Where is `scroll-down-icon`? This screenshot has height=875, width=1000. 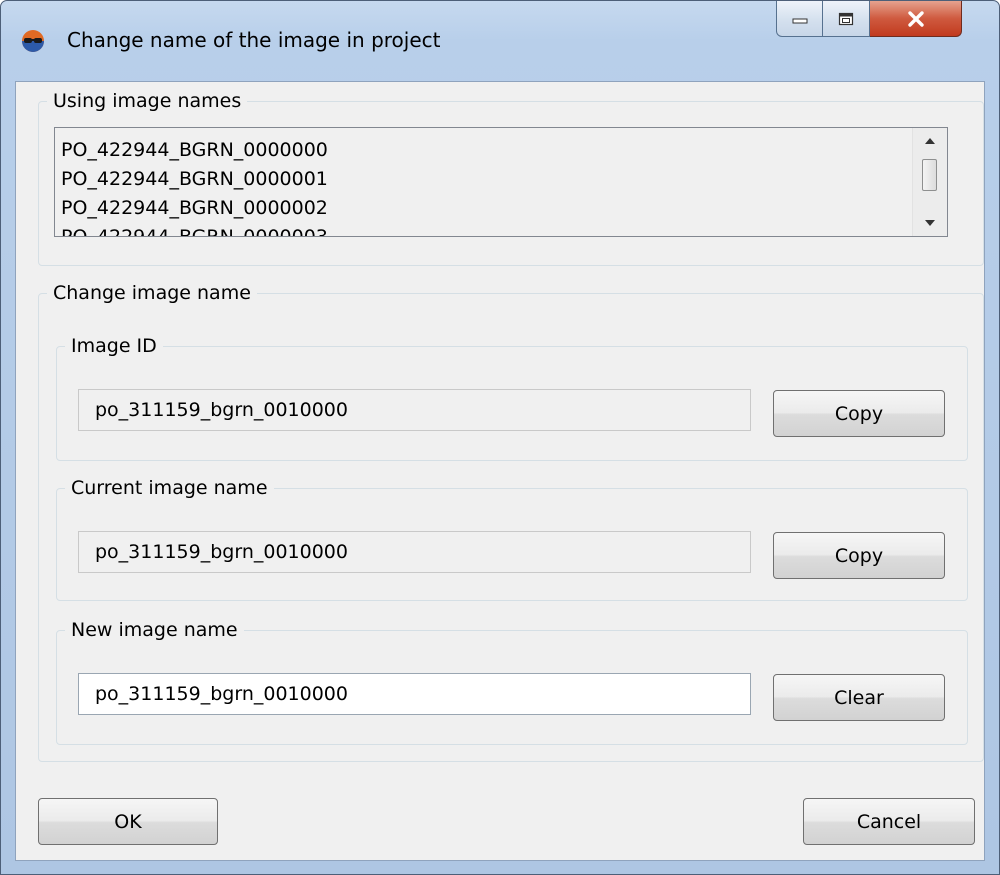 scroll-down-icon is located at coordinates (930, 223).